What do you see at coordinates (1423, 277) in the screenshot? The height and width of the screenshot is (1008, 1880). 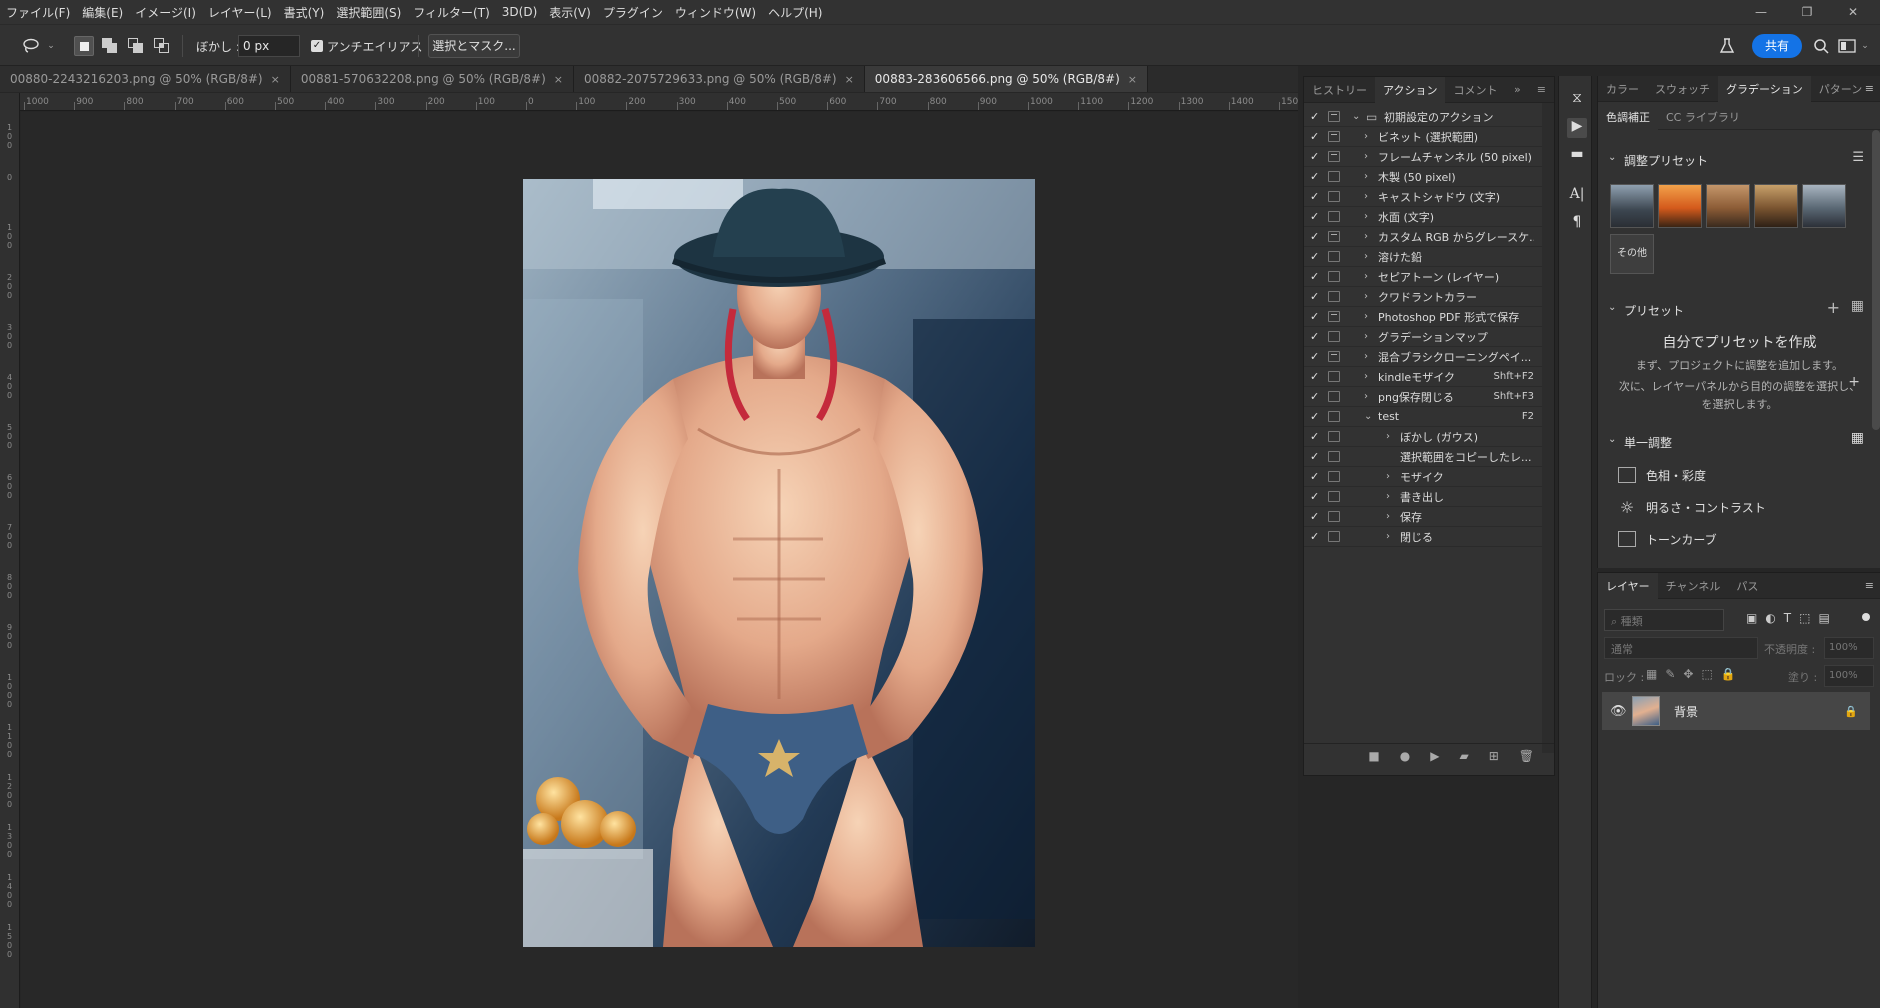 I see `action-row: ✓ › セピアトーン (レイヤー)` at bounding box center [1423, 277].